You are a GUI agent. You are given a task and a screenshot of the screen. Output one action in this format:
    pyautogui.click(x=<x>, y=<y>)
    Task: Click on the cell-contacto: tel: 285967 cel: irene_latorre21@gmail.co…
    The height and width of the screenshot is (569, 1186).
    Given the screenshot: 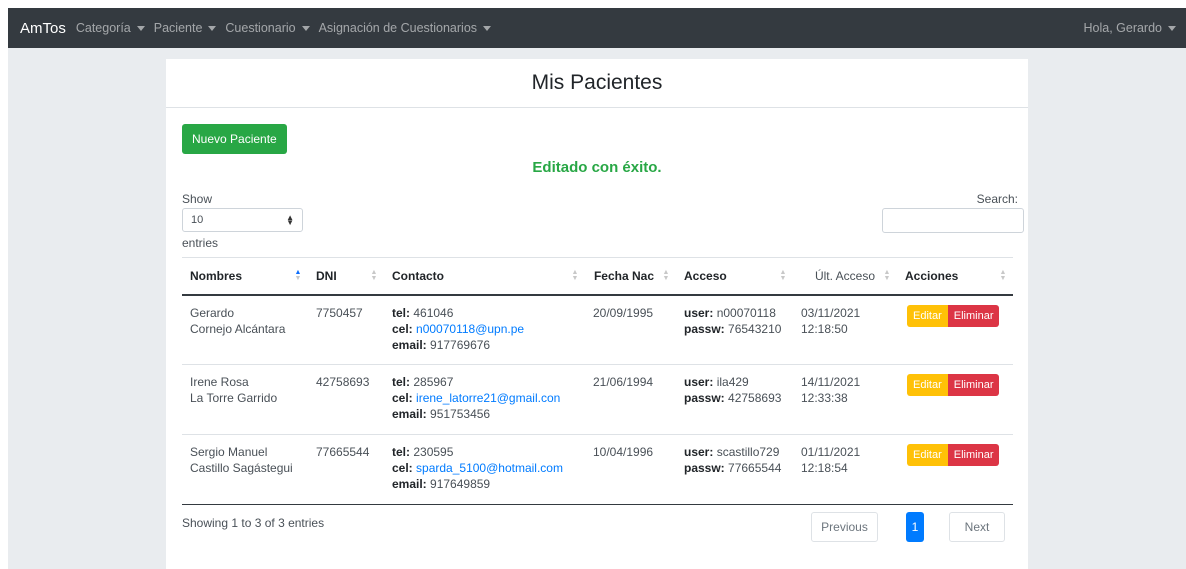 What is the action you would take?
    pyautogui.click(x=484, y=399)
    